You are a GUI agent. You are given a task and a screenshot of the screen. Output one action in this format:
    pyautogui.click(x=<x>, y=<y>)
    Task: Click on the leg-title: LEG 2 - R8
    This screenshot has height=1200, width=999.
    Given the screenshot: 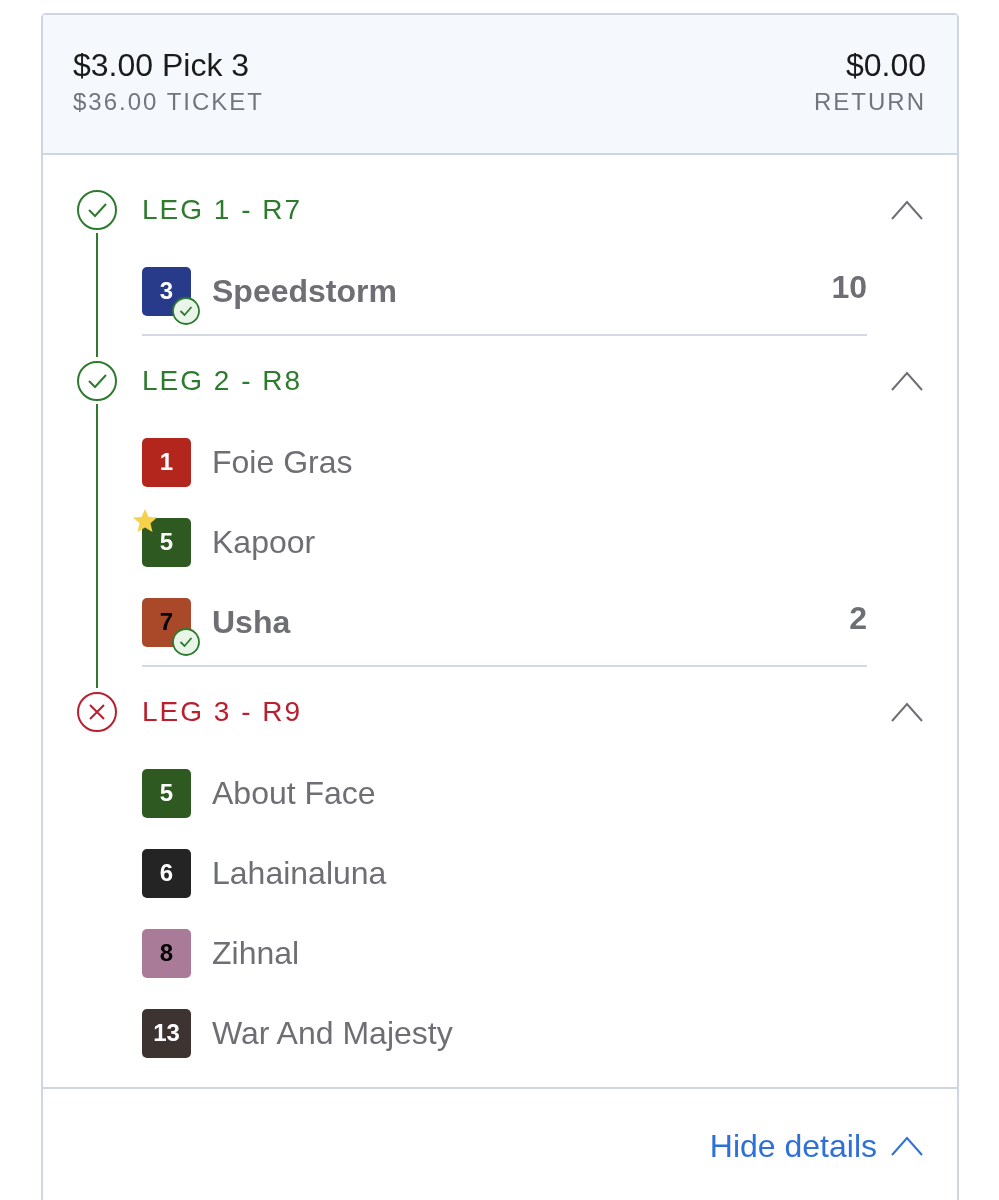 What is the action you would take?
    pyautogui.click(x=223, y=381)
    